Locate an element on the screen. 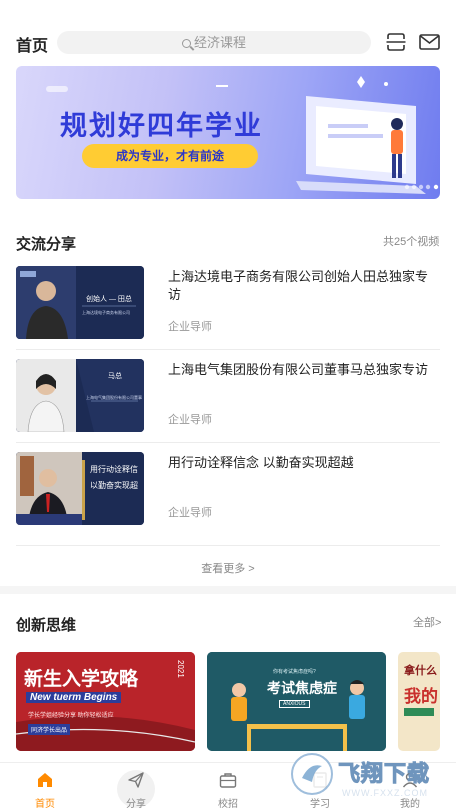  section-title-innovation: 创新思维 is located at coordinates (46, 625).